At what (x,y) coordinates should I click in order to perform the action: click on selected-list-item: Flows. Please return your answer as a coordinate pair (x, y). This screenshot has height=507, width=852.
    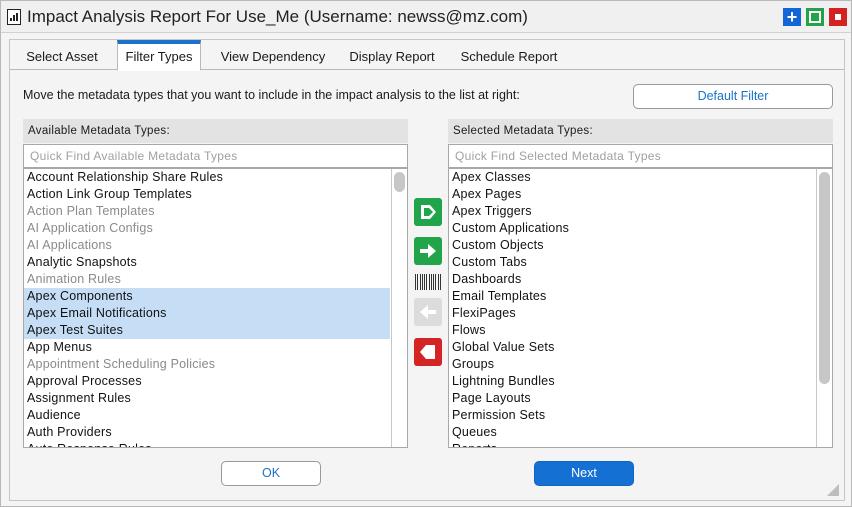
    Looking at the image, I should click on (632, 330).